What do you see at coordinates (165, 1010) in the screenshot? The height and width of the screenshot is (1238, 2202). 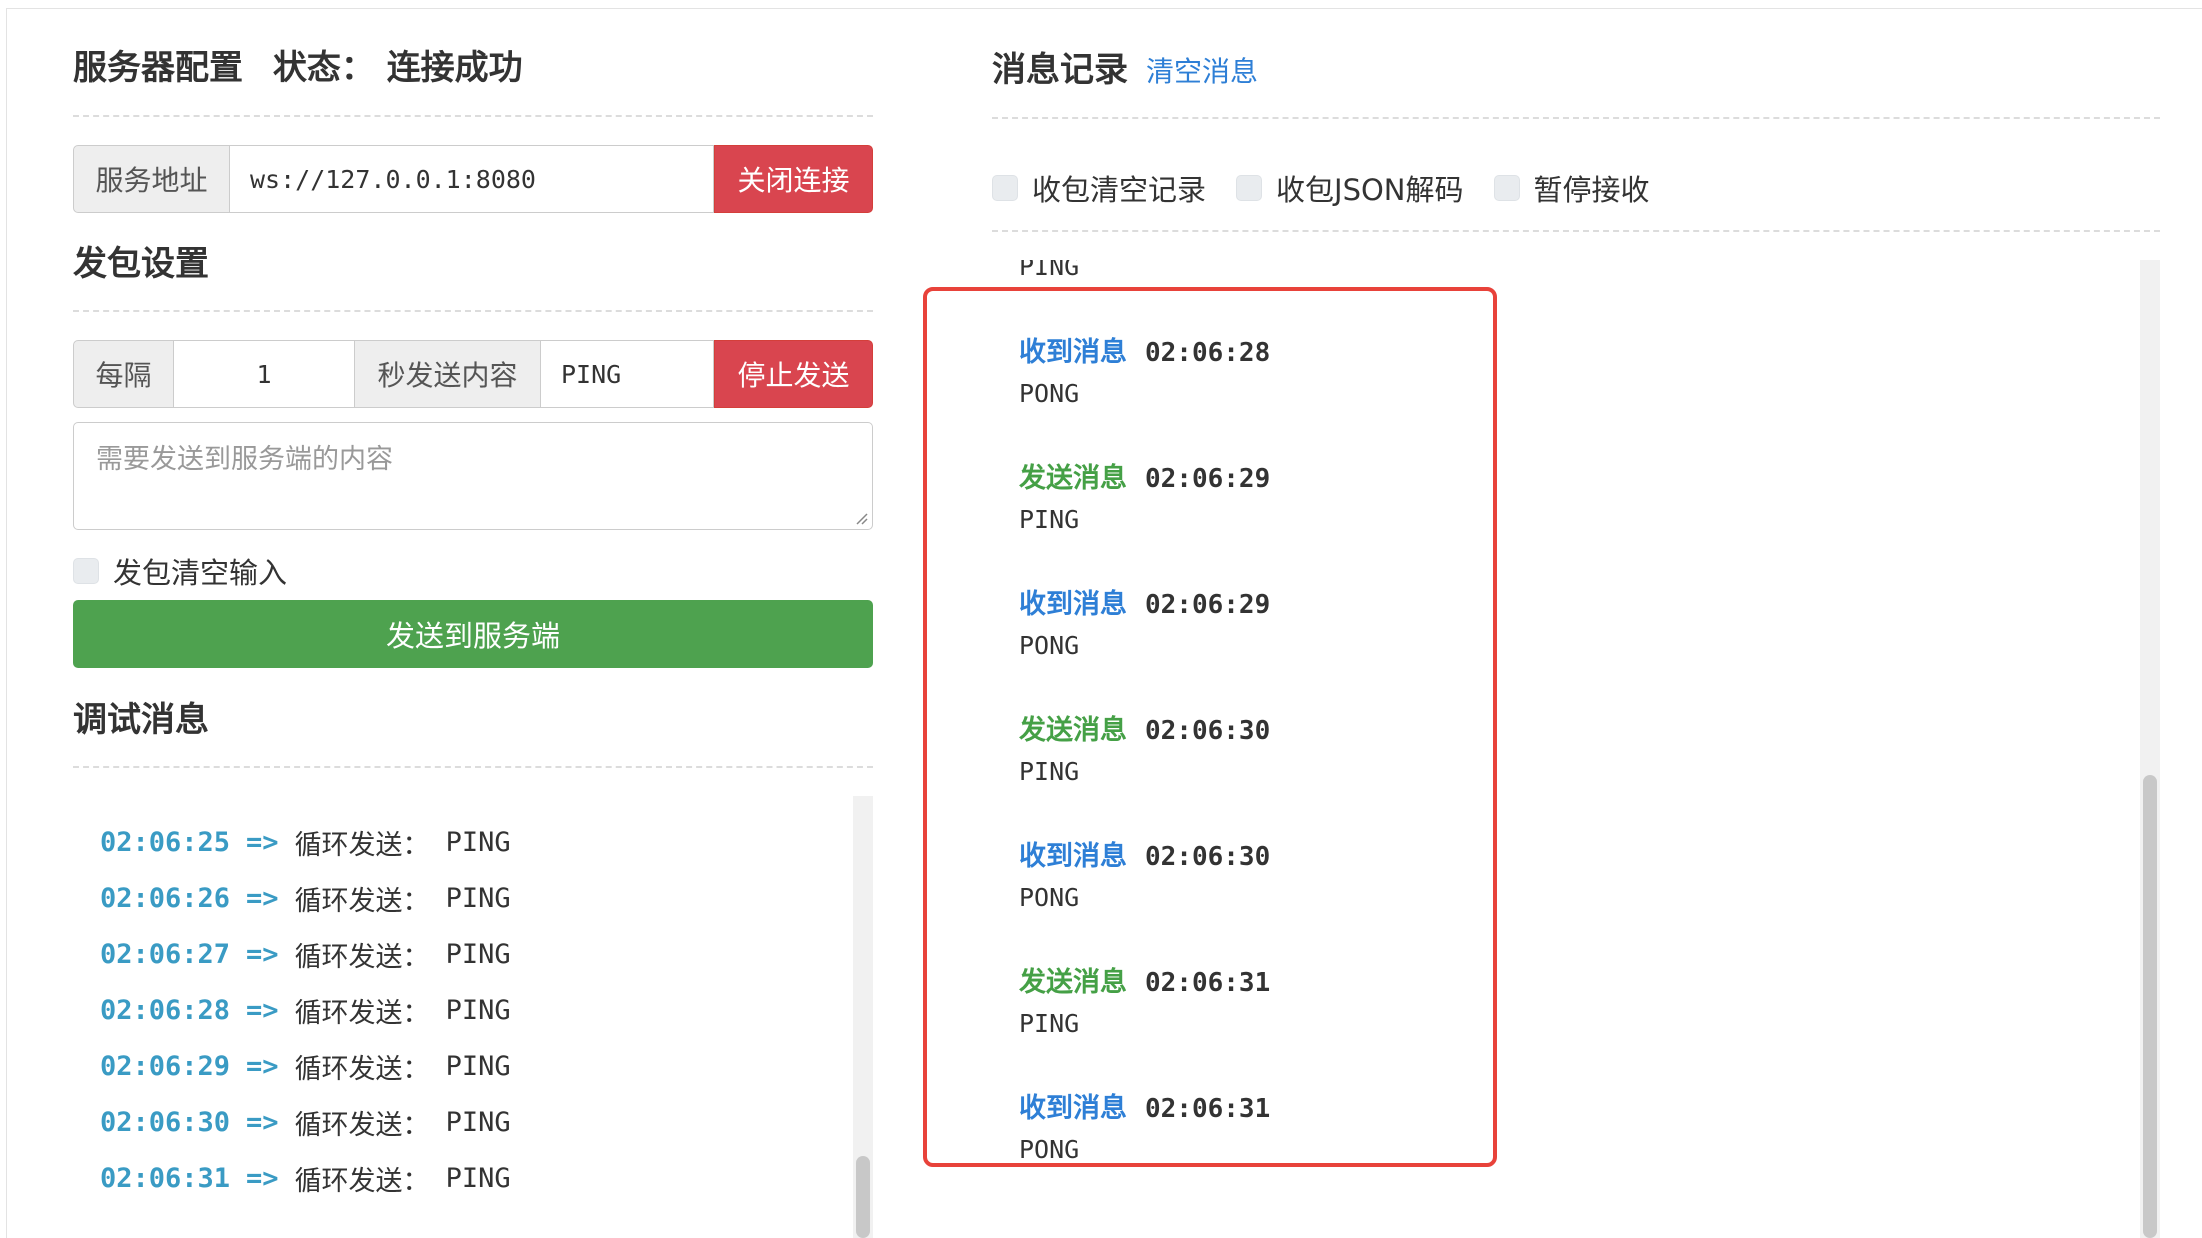 I see `debug-time: 02:06:28` at bounding box center [165, 1010].